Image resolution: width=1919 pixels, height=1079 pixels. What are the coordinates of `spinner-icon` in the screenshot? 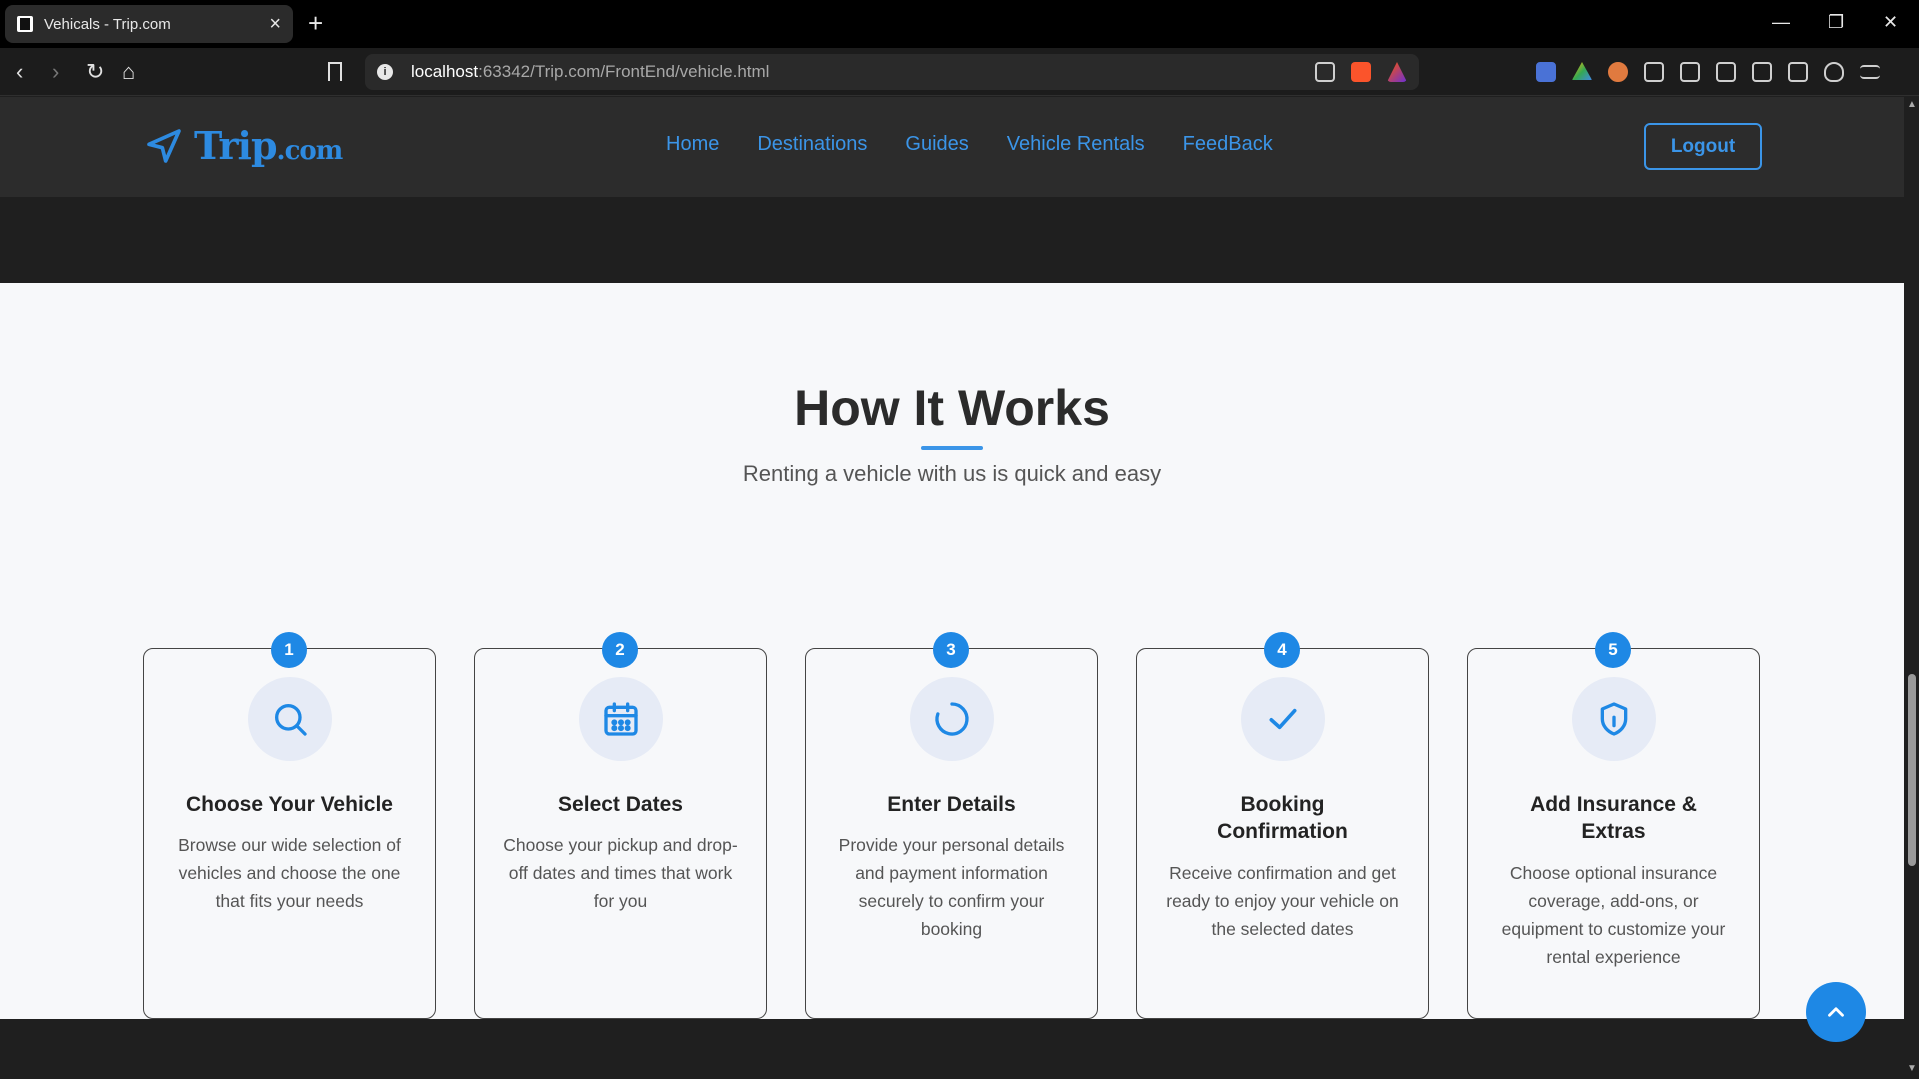 It's located at (952, 719).